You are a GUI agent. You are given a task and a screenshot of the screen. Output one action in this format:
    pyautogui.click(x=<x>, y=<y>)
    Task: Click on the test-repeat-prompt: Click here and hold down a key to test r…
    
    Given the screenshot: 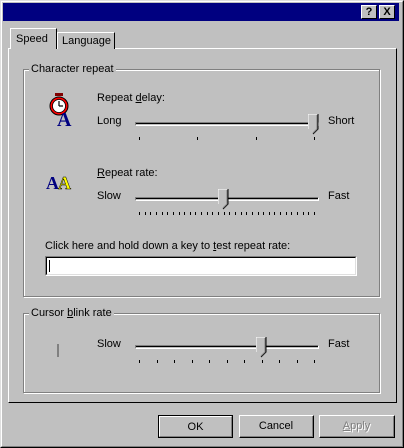 What is the action you would take?
    pyautogui.click(x=168, y=246)
    